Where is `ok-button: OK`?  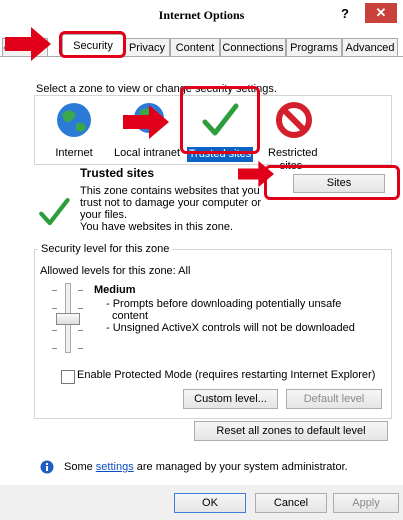 ok-button: OK is located at coordinates (210, 503).